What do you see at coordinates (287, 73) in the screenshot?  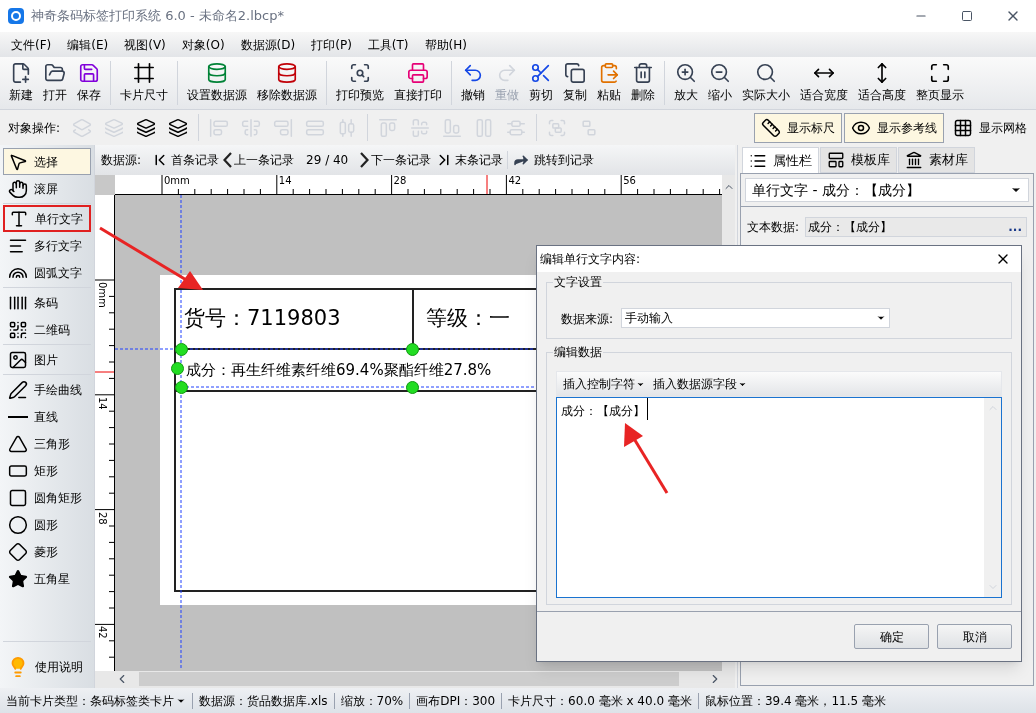 I see `database-icon` at bounding box center [287, 73].